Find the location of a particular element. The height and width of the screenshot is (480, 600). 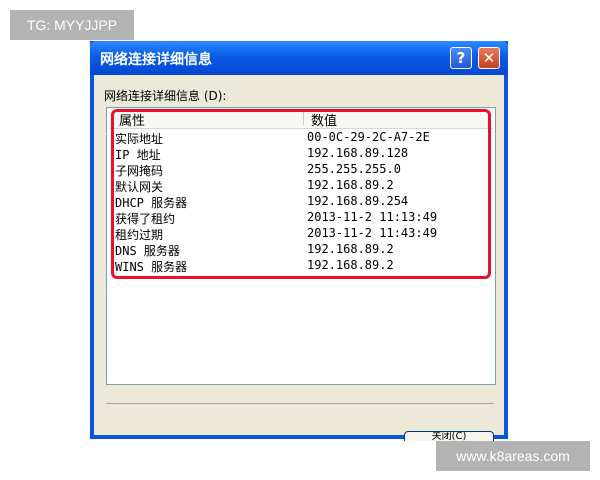

close-title-button: ✕ is located at coordinates (489, 58).